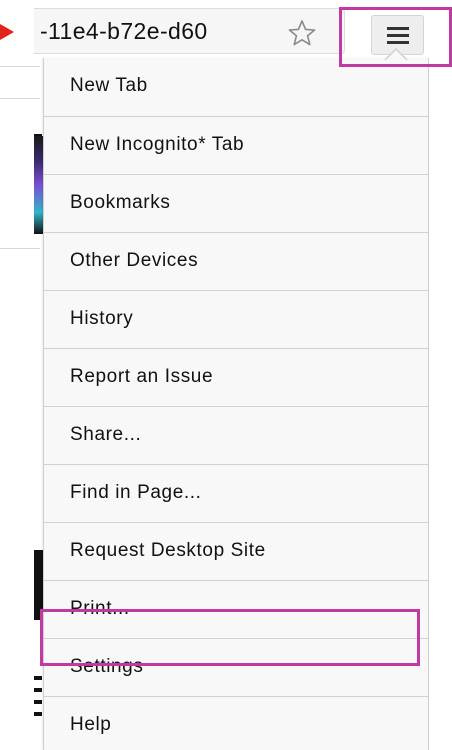  What do you see at coordinates (302, 33) in the screenshot?
I see `star-outline-icon` at bounding box center [302, 33].